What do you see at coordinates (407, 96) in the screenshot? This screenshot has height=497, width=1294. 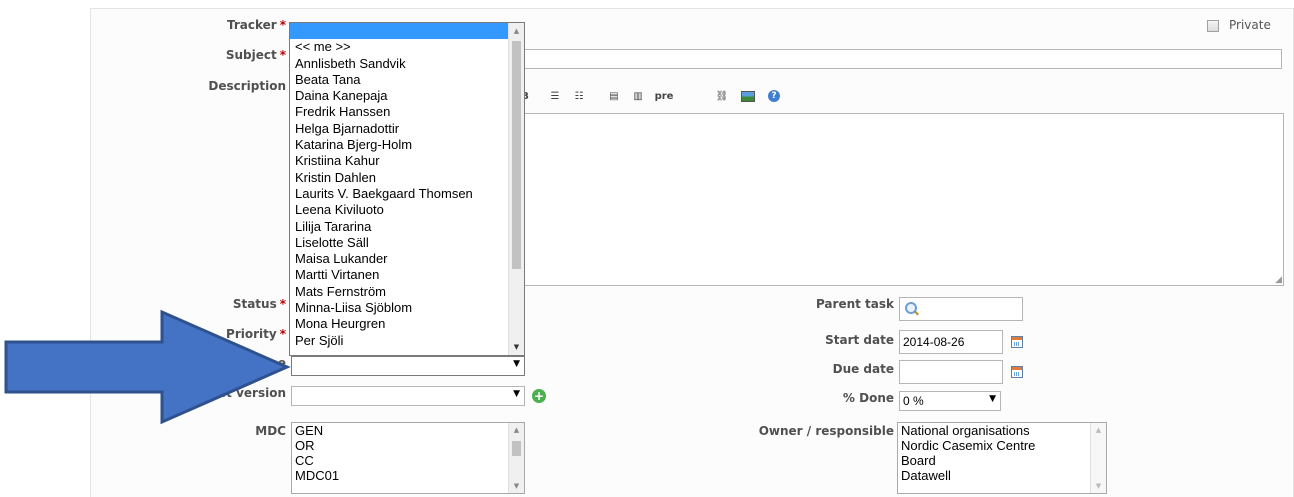 I see `dropdown-option: Daina Kanepaja` at bounding box center [407, 96].